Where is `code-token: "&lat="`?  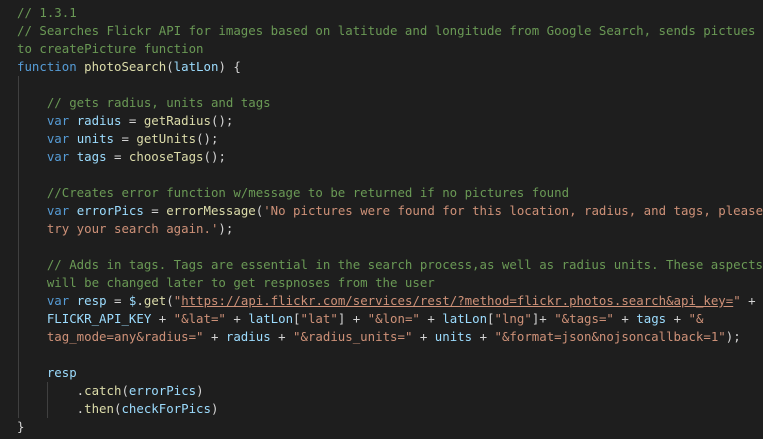 code-token: "&lat=" is located at coordinates (199, 318).